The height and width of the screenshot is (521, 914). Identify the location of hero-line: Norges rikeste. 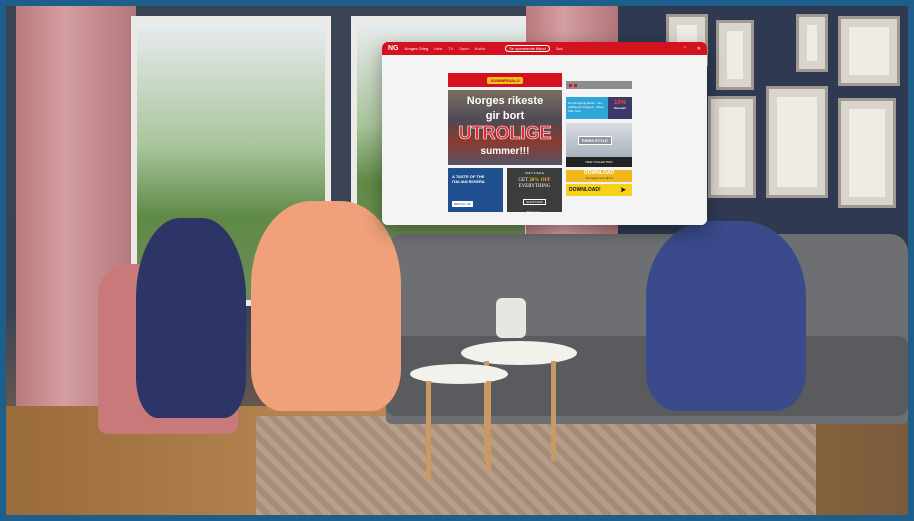
(505, 101).